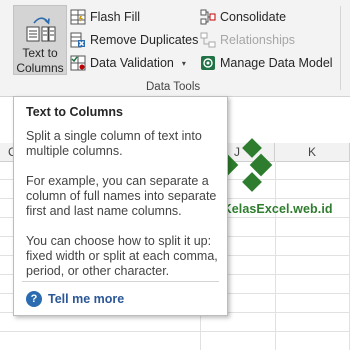  I want to click on text-to-columns-label-1: Text to, so click(40, 53).